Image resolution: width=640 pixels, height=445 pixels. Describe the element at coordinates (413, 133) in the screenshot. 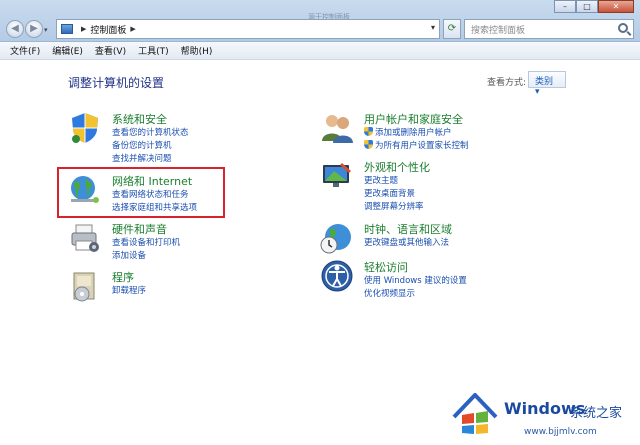

I see `link-add-remove-users-label: 添加或删除用户帐户` at that location.